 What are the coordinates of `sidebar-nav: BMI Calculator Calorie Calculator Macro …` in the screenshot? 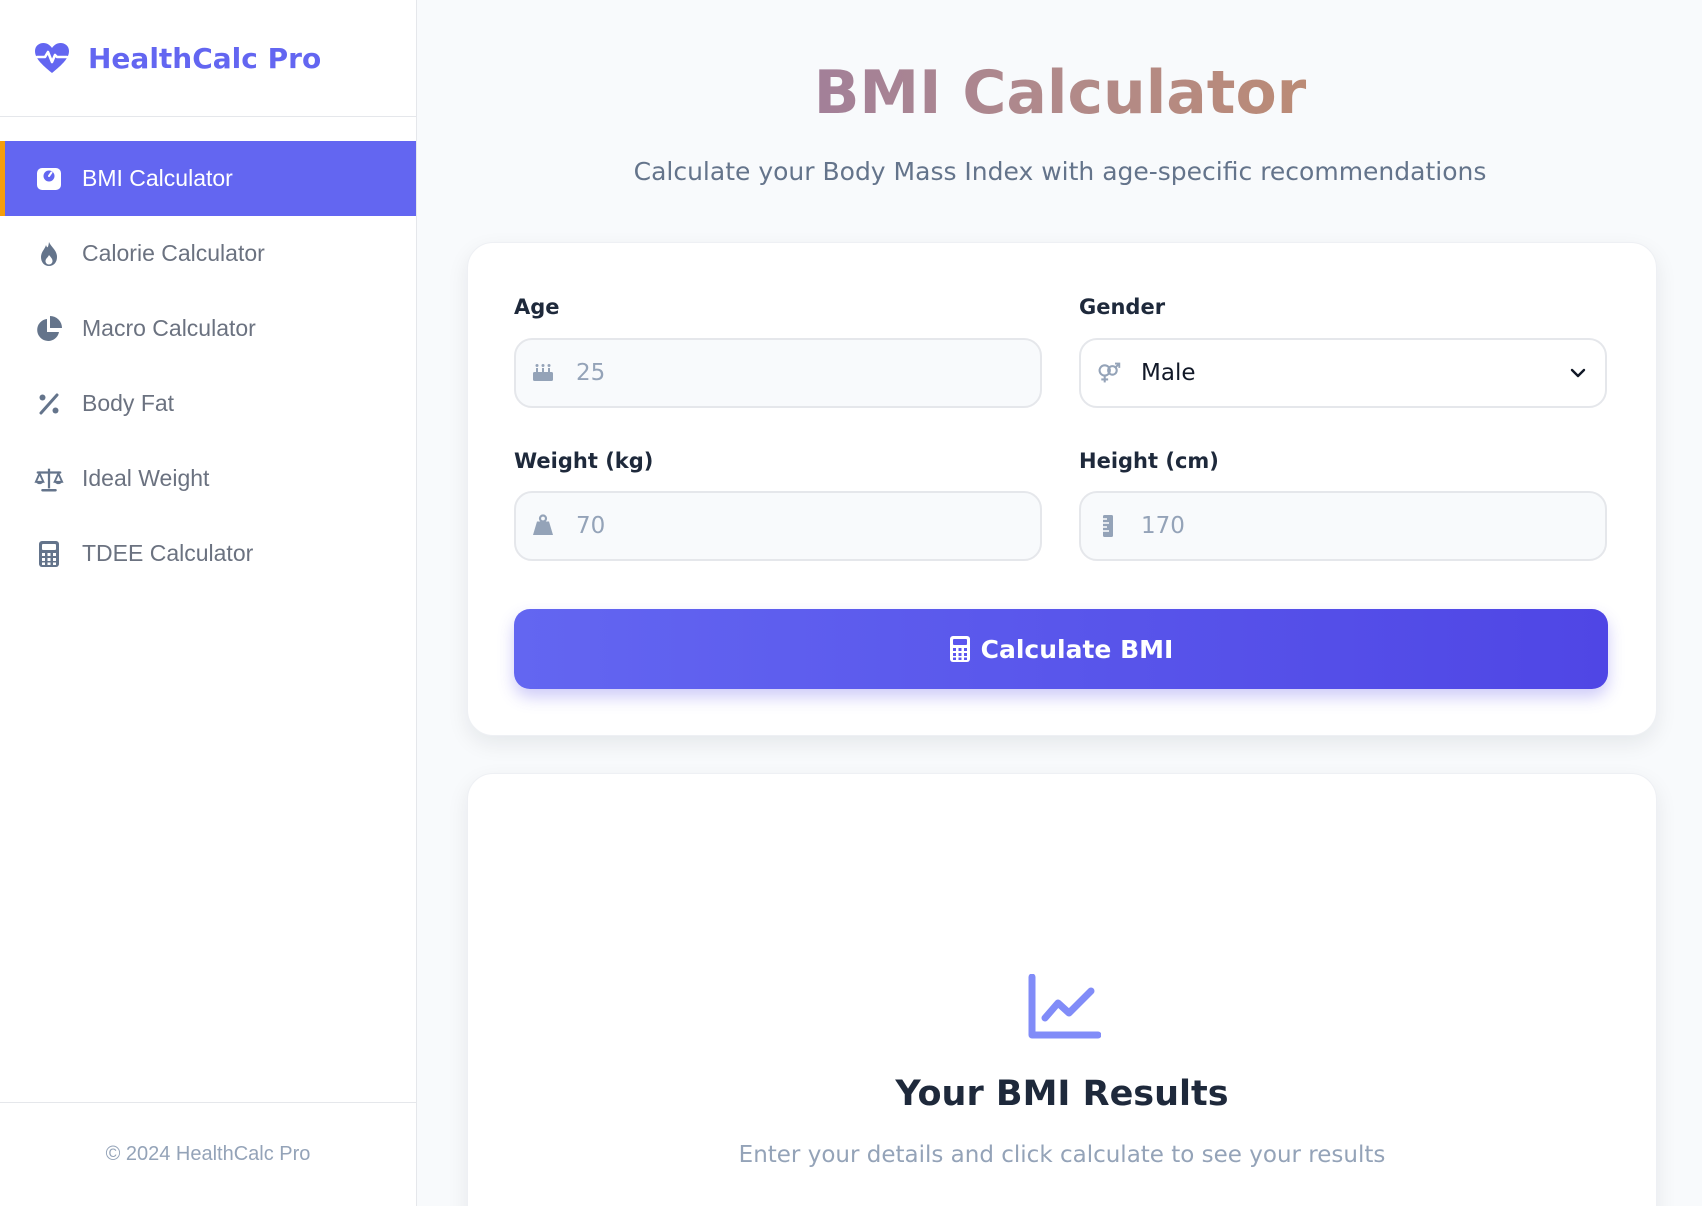 It's located at (208, 366).